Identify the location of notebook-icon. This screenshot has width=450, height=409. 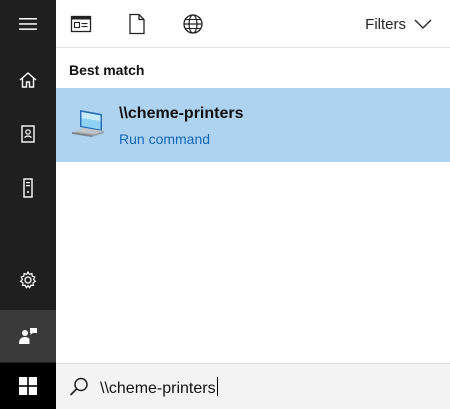
(28, 134).